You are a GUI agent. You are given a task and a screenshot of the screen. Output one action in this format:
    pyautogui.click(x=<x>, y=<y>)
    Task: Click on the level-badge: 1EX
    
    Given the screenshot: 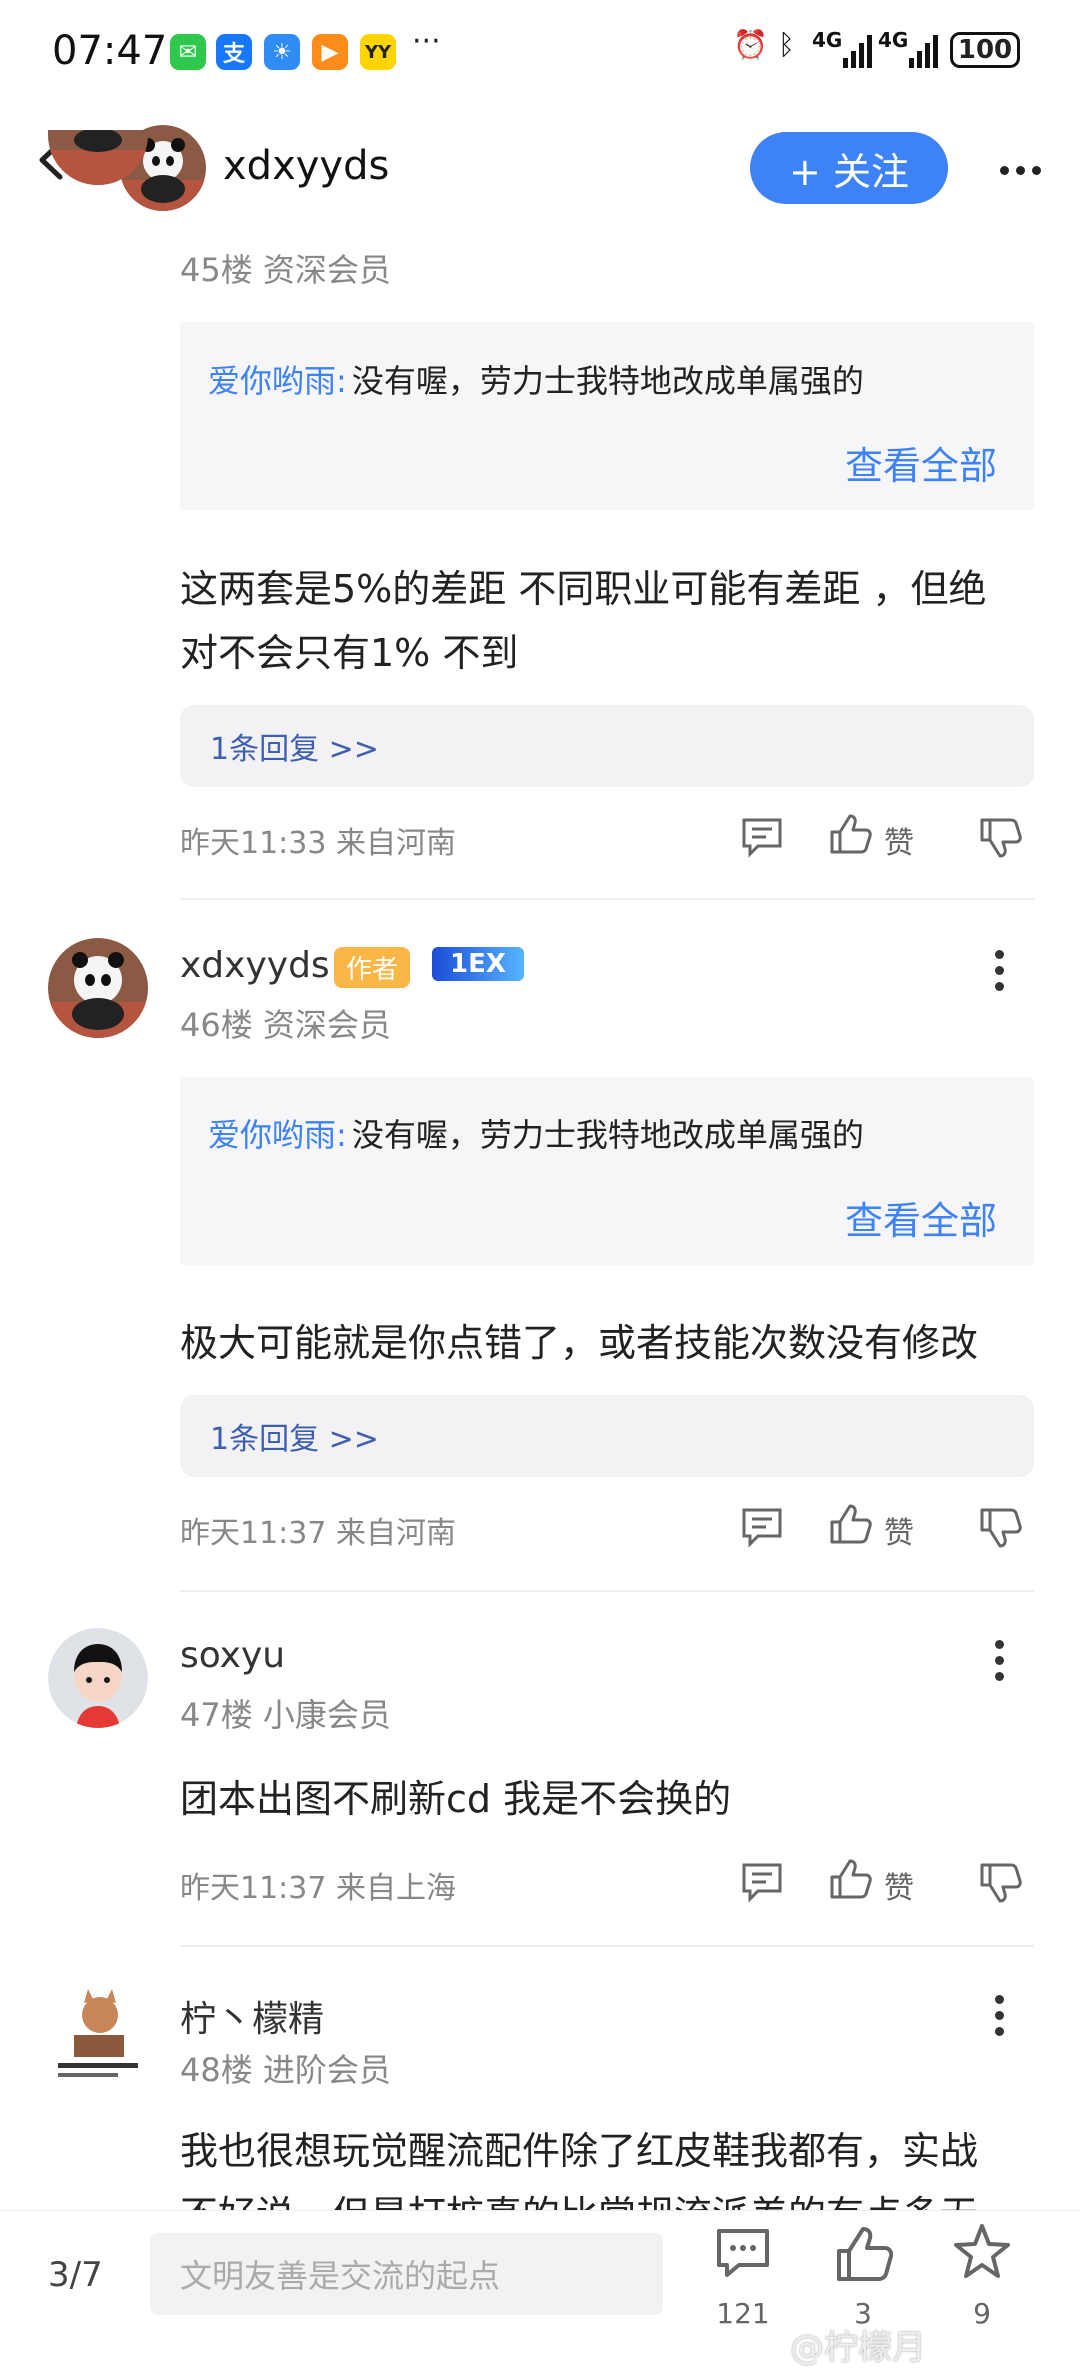 What is the action you would take?
    pyautogui.click(x=478, y=964)
    